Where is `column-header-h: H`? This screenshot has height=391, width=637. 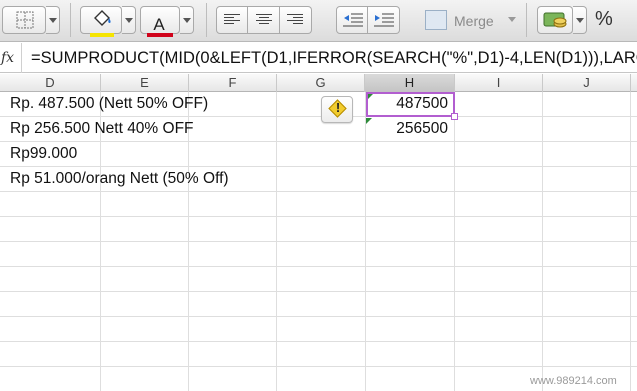 column-header-h: H is located at coordinates (410, 83).